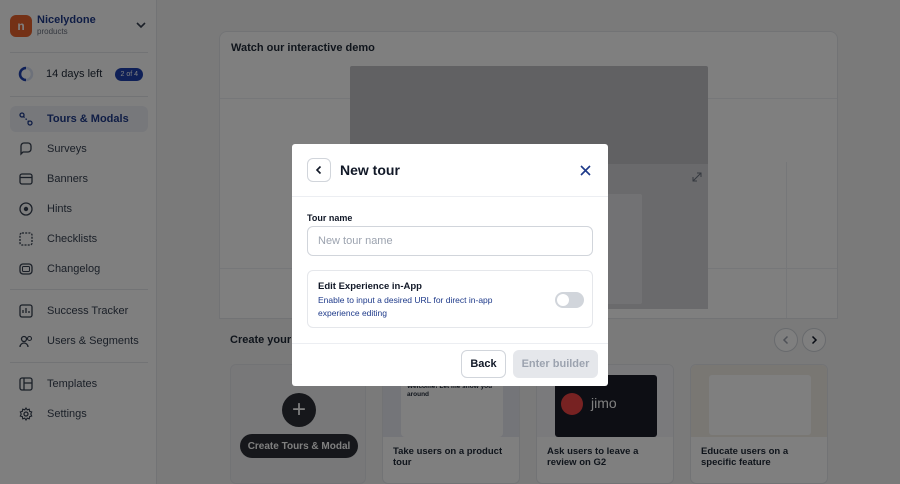 Image resolution: width=900 pixels, height=484 pixels. I want to click on modal-back-icon-button, so click(319, 170).